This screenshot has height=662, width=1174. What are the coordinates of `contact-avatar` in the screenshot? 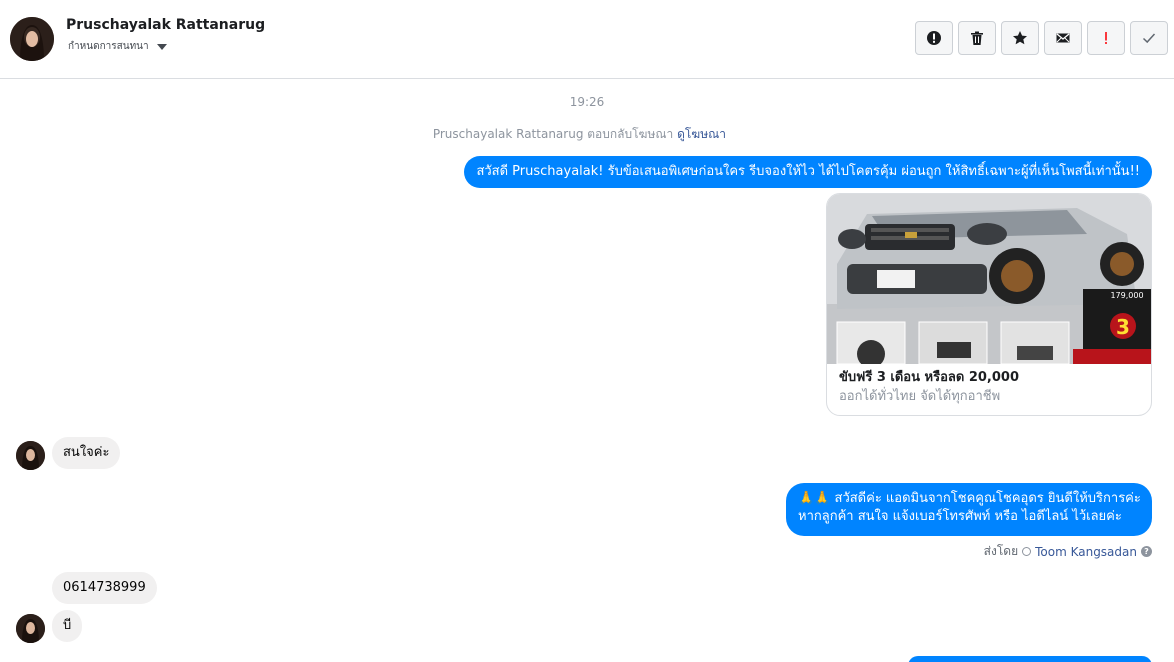 It's located at (32, 39).